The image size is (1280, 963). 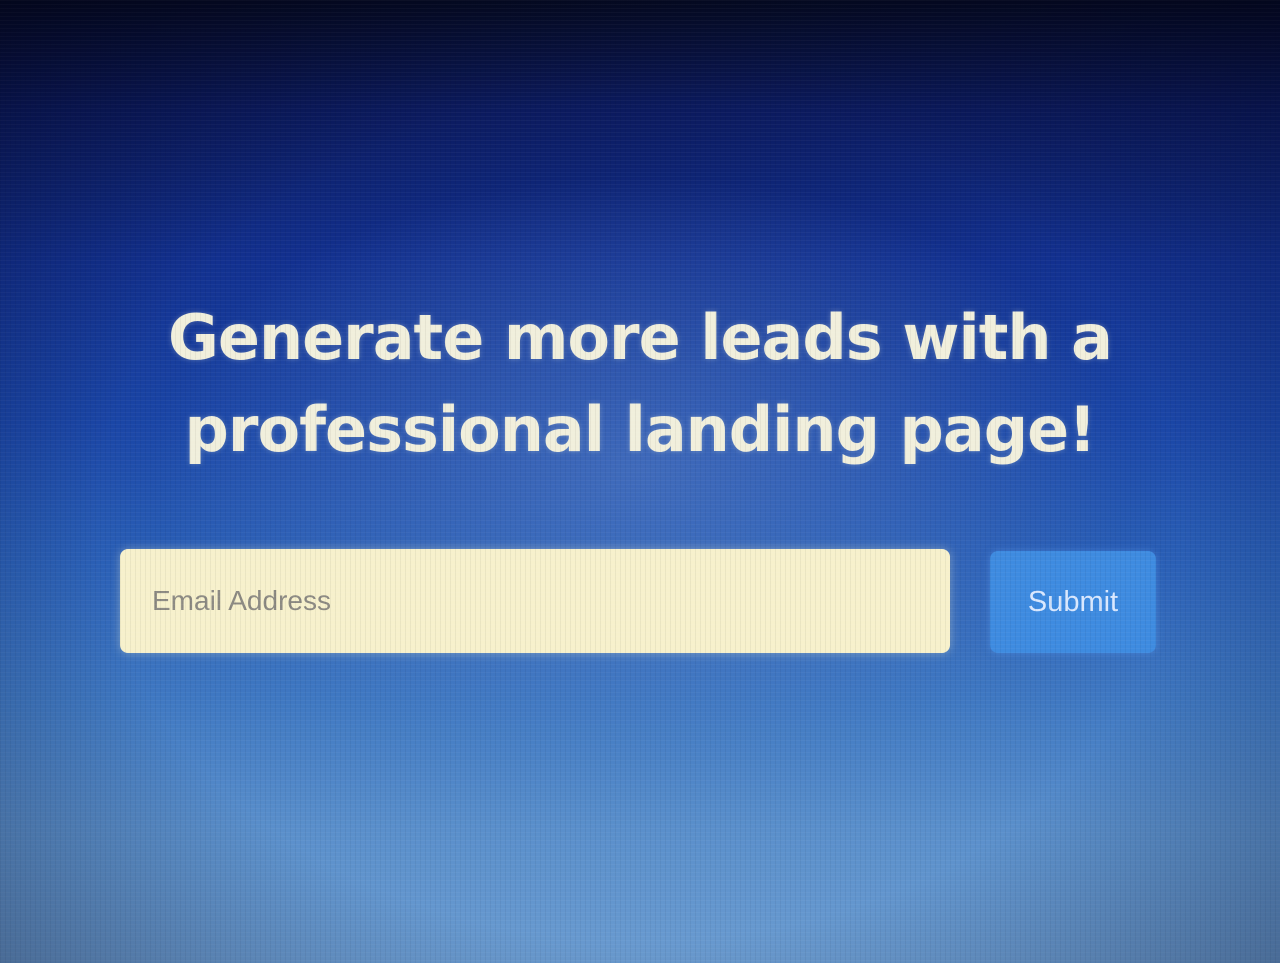 I want to click on headline-line-2: professional landing page!, so click(x=640, y=429).